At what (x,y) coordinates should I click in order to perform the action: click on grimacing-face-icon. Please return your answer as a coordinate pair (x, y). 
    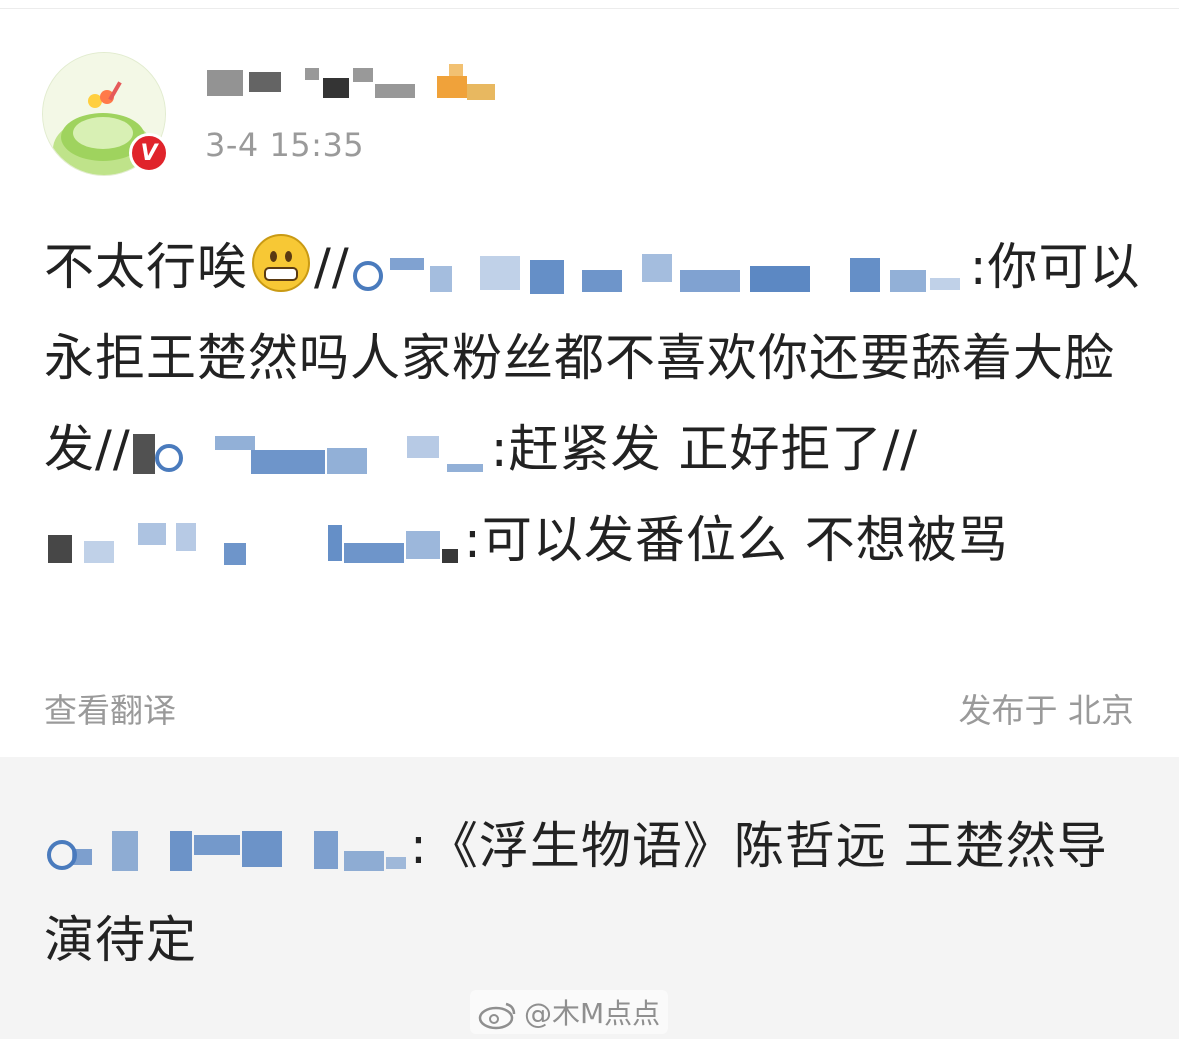
    Looking at the image, I should click on (281, 263).